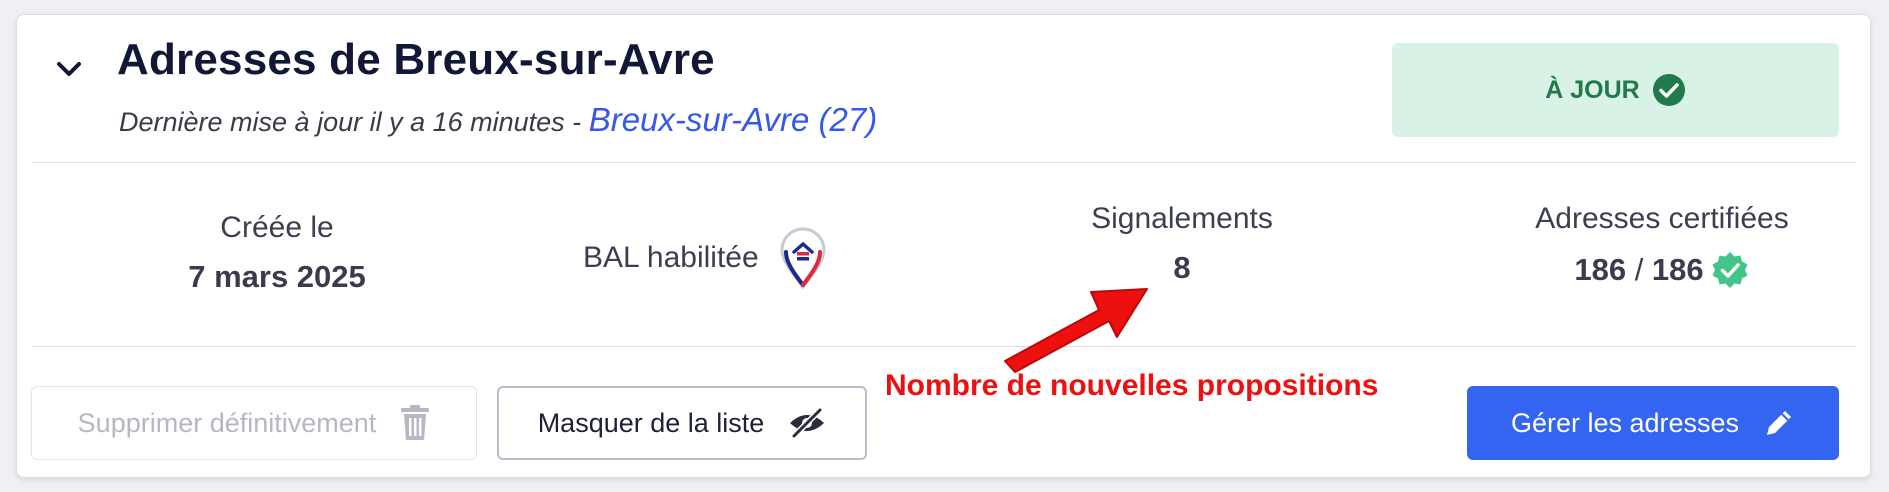 The height and width of the screenshot is (492, 1889). Describe the element at coordinates (1592, 89) in the screenshot. I see `status-badge-label: À JOUR` at that location.